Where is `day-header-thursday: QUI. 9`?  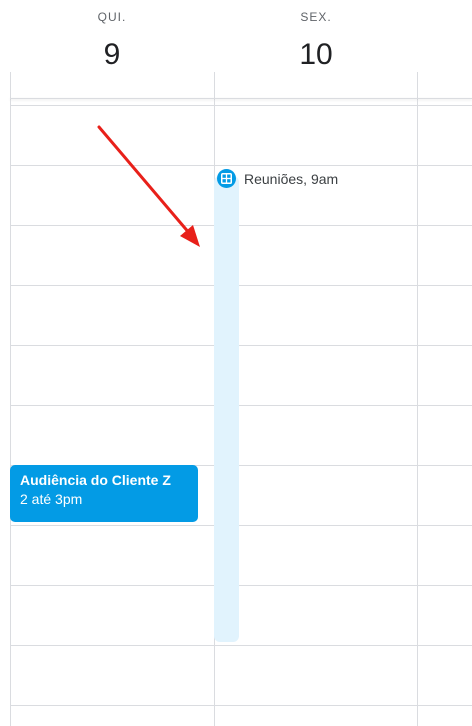
day-header-thursday: QUI. 9 is located at coordinates (112, 50).